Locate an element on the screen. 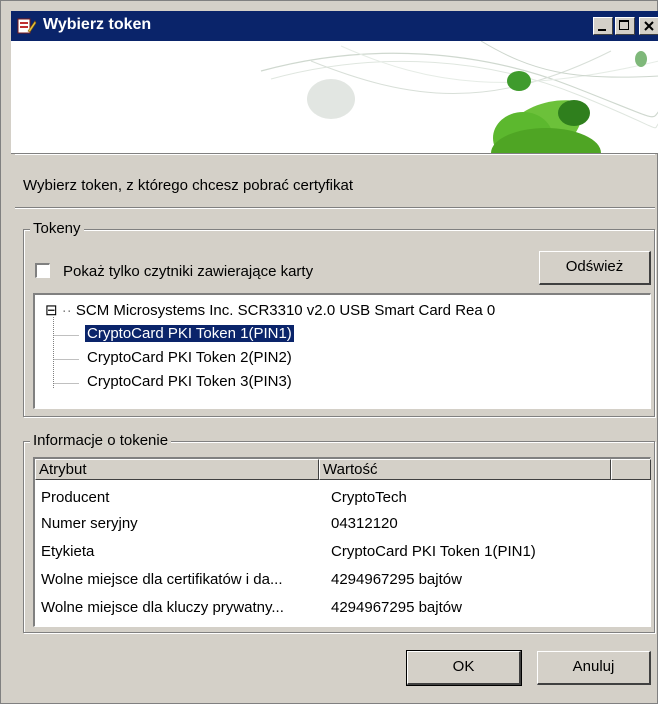  app-icon is located at coordinates (27, 26).